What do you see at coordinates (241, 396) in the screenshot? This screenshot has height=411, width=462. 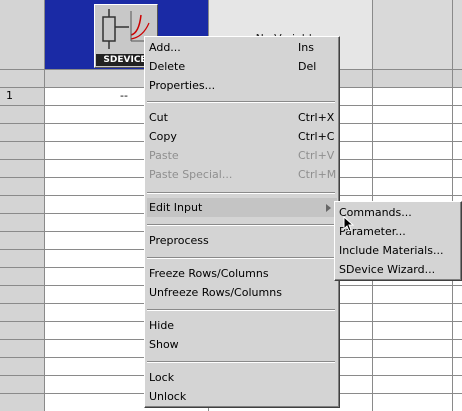 I see `menu-item-unlock: Unlock` at bounding box center [241, 396].